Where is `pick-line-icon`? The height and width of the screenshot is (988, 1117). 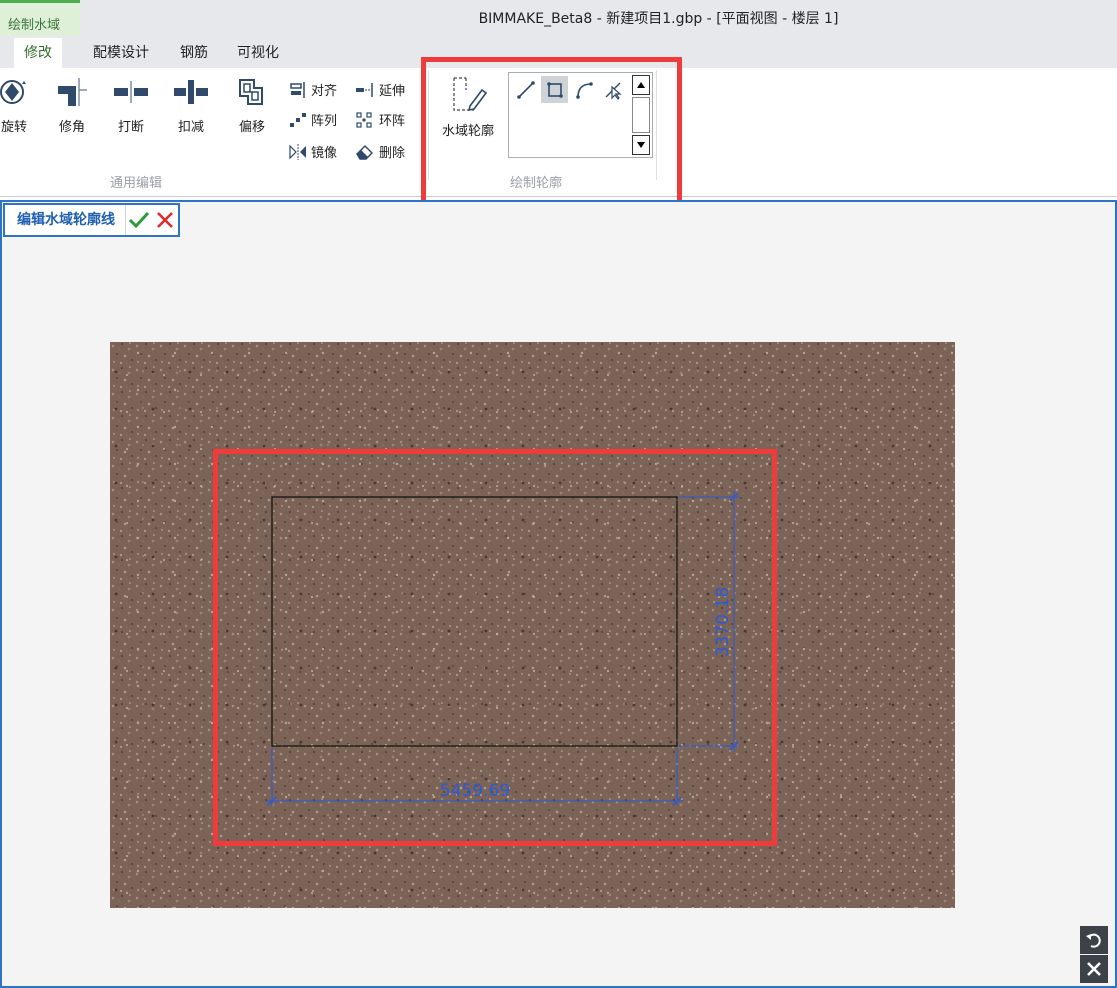
pick-line-icon is located at coordinates (613, 91).